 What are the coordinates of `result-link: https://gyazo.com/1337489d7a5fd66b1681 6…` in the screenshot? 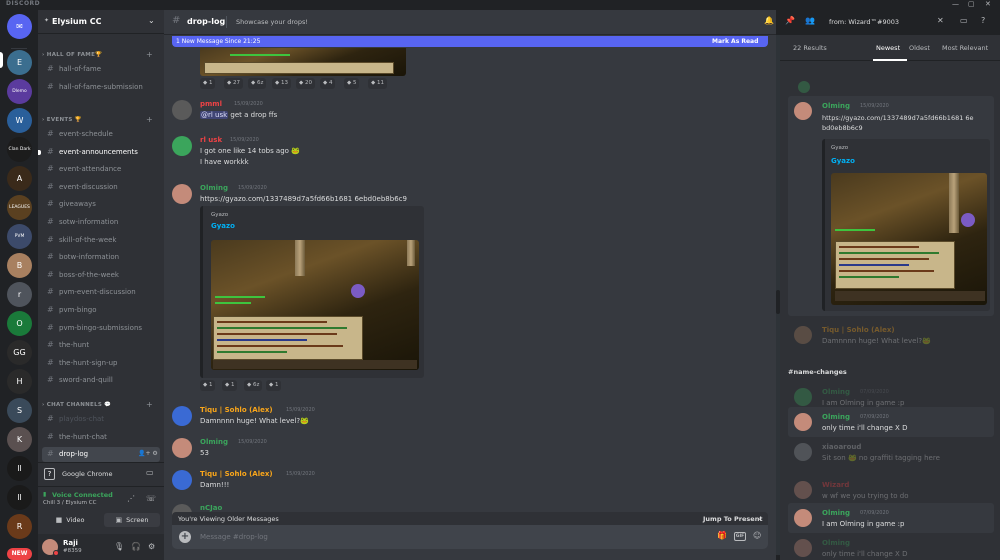 It's located at (898, 118).